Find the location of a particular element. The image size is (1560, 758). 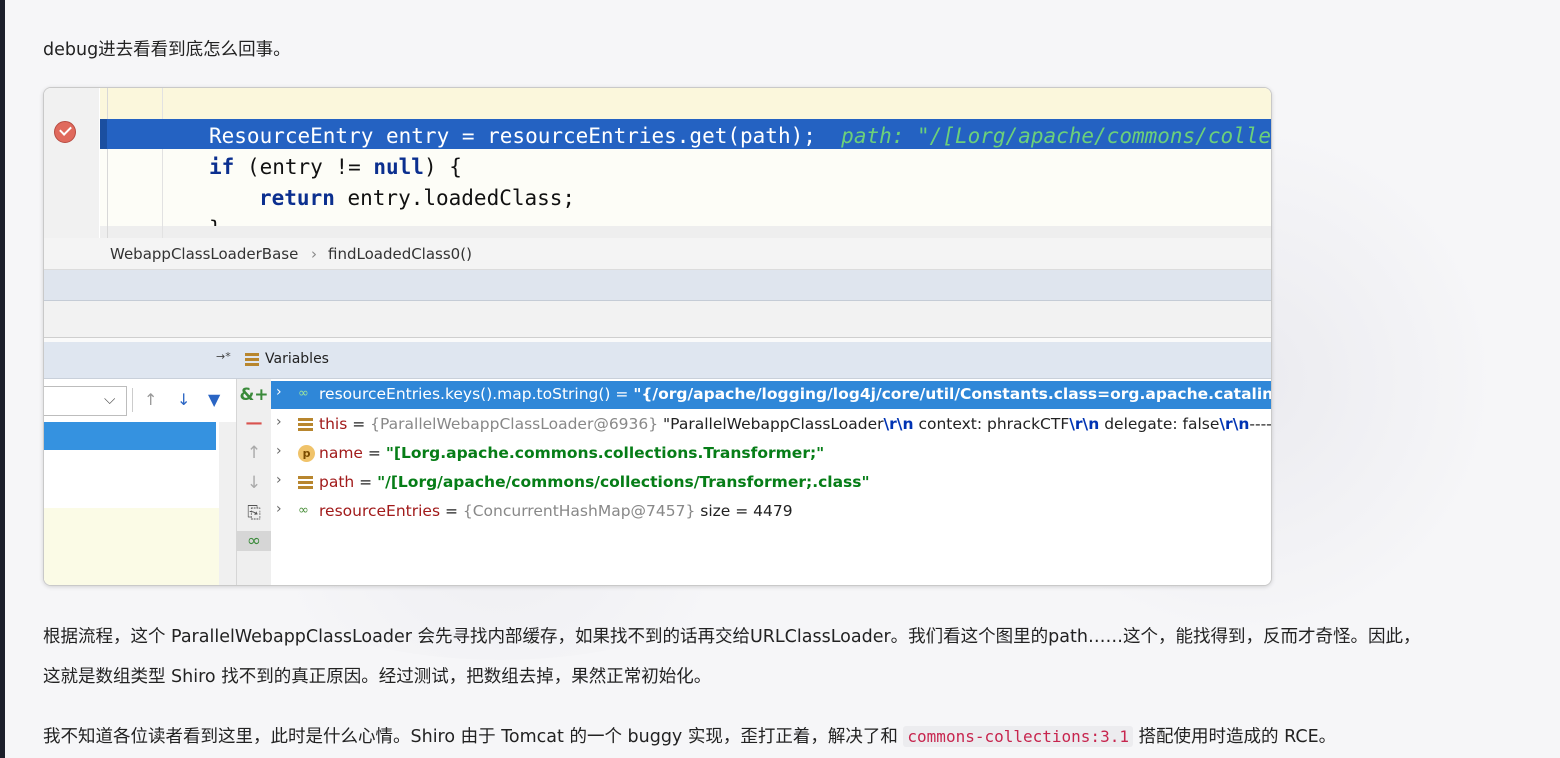

move-down-icon: ↓ is located at coordinates (254, 483).